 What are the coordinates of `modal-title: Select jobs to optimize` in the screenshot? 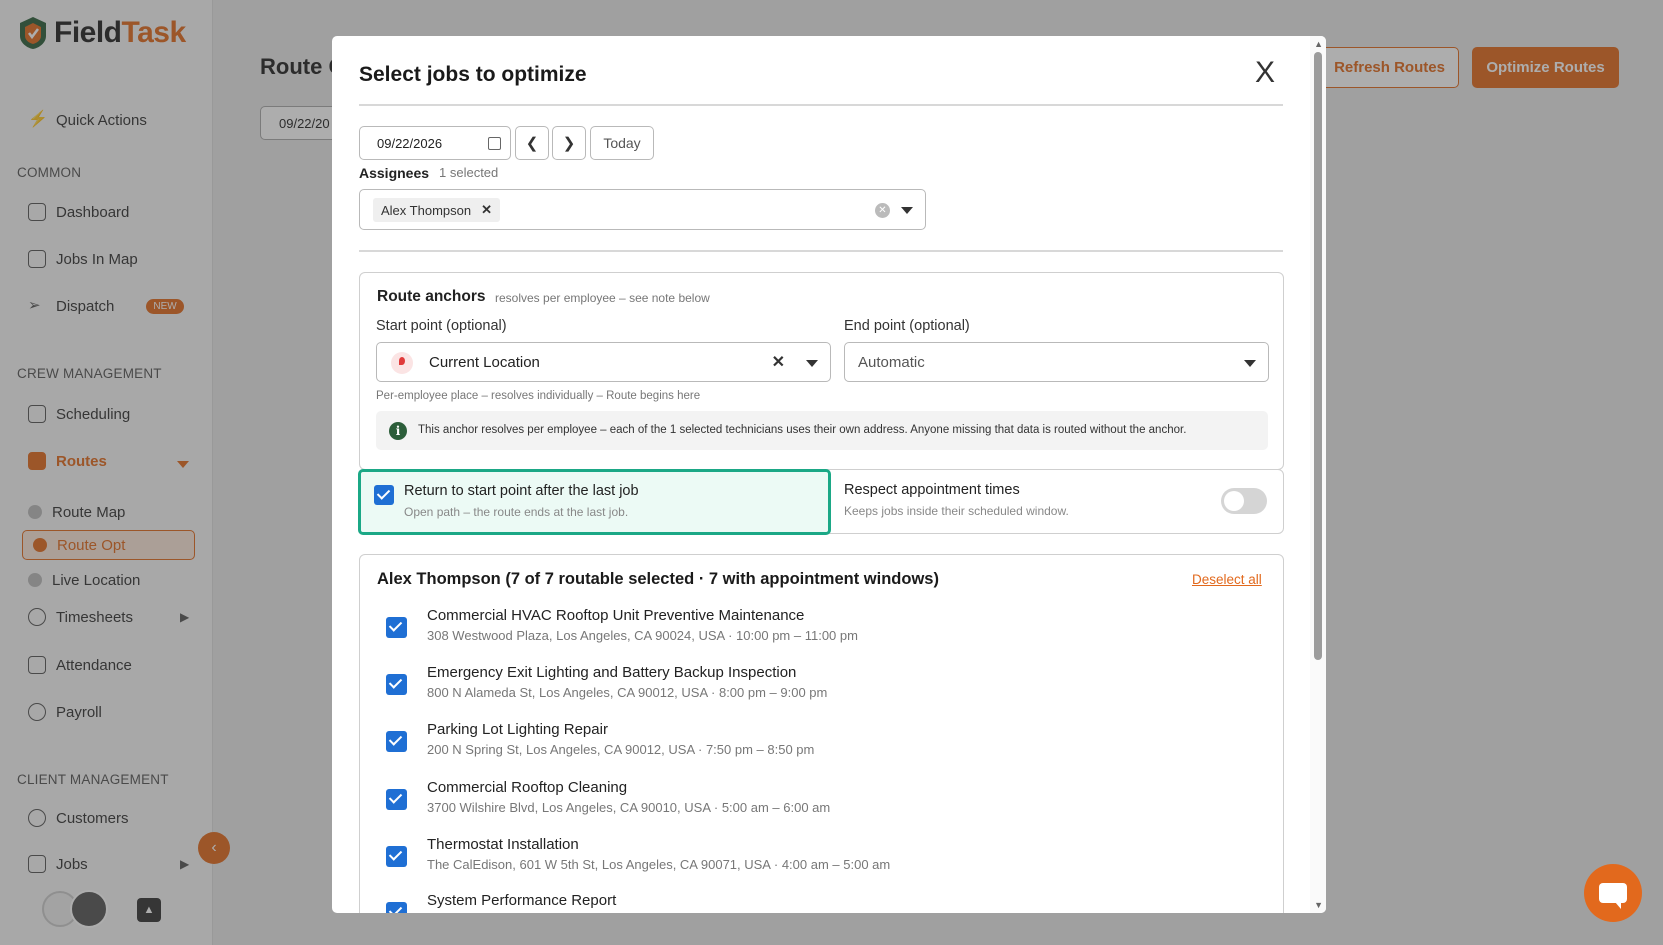 It's located at (473, 74).